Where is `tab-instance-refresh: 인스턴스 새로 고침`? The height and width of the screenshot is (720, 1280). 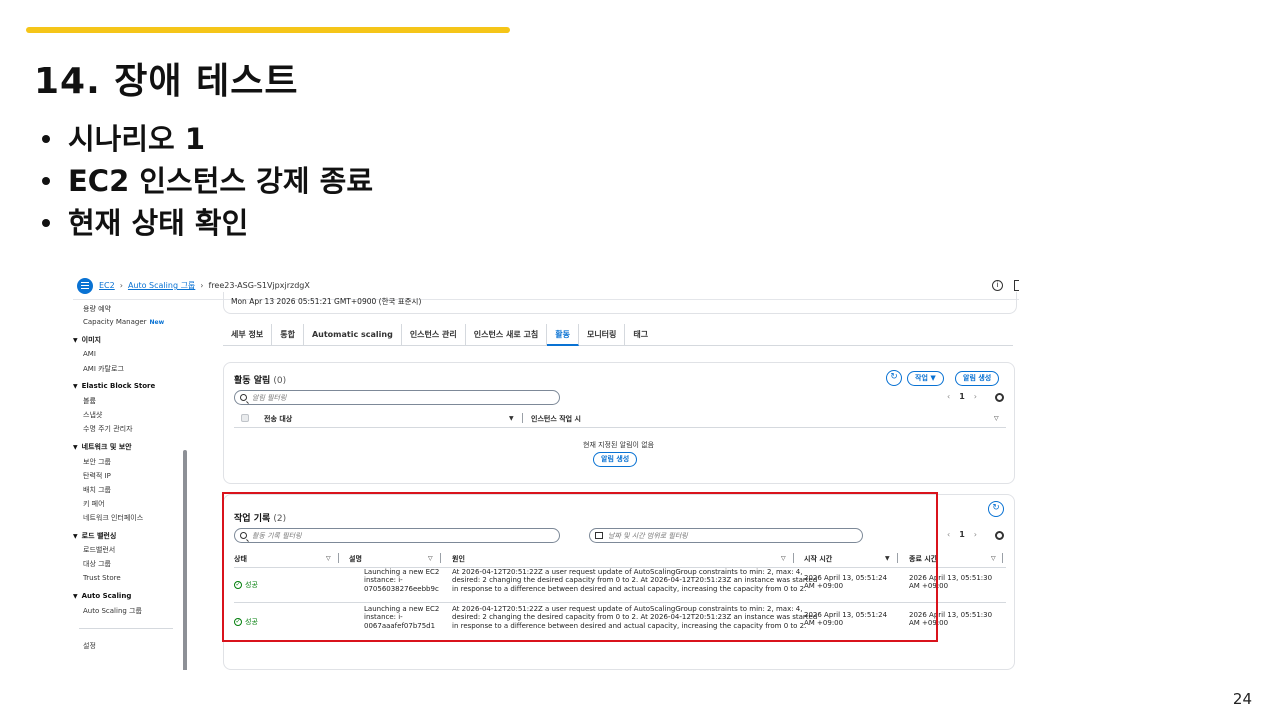
tab-instance-refresh: 인스턴스 새로 고침 is located at coordinates (507, 334).